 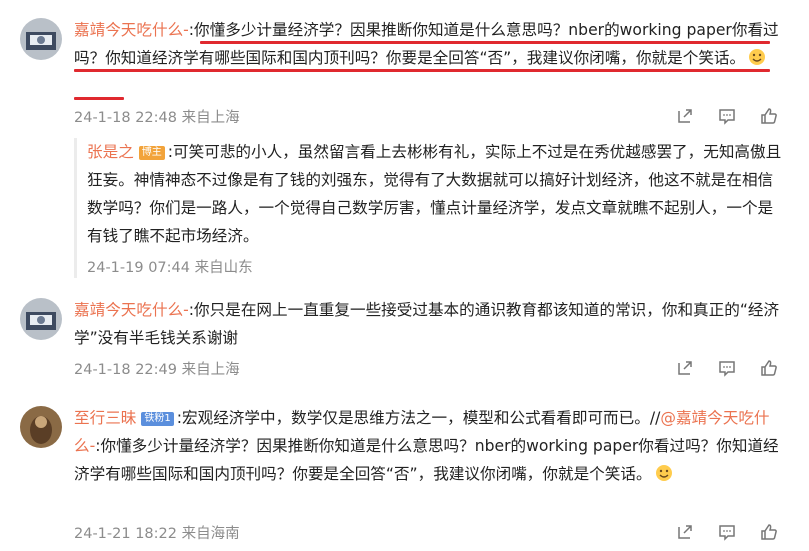 What do you see at coordinates (157, 118) in the screenshot?
I see `timestamp: 24-1-18 22:48 来自上海` at bounding box center [157, 118].